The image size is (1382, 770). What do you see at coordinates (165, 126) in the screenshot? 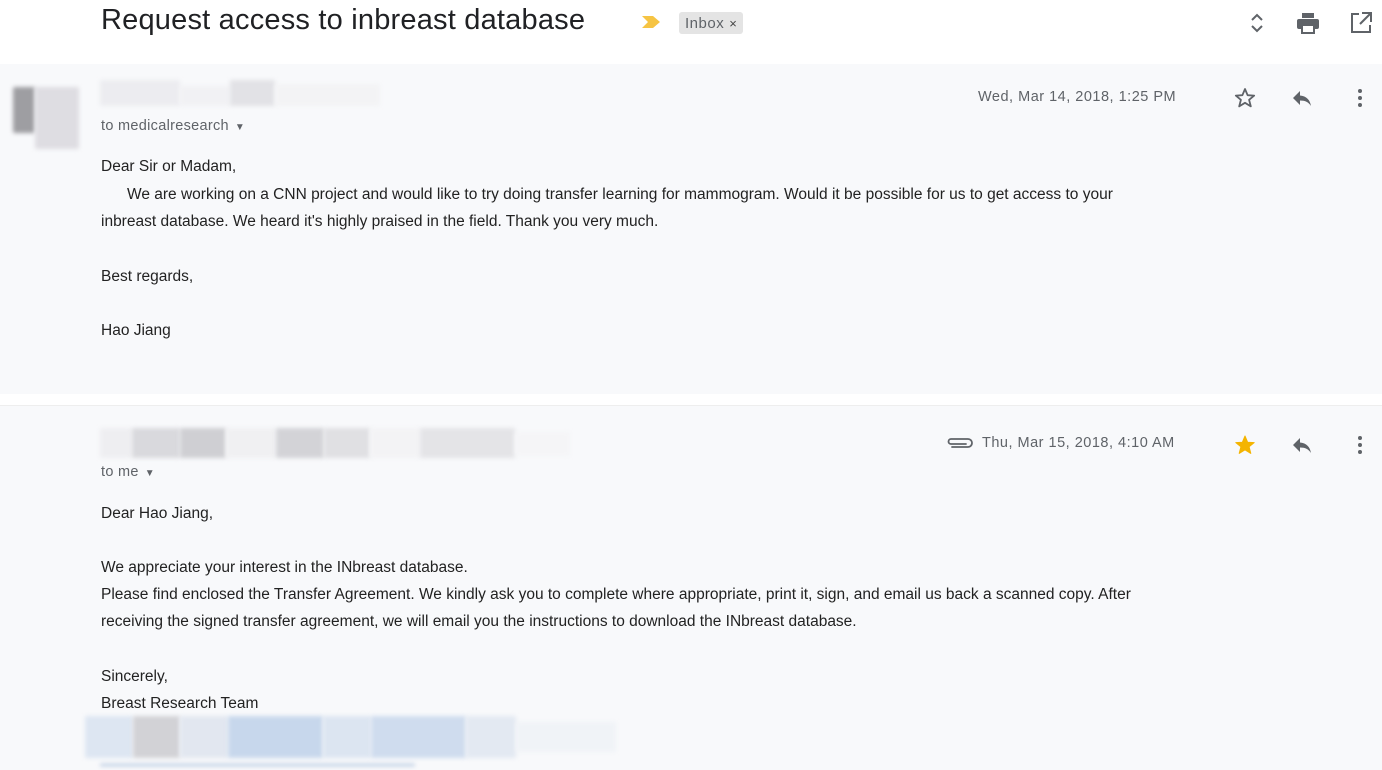
I see `recipient-line: to medicalresearch` at bounding box center [165, 126].